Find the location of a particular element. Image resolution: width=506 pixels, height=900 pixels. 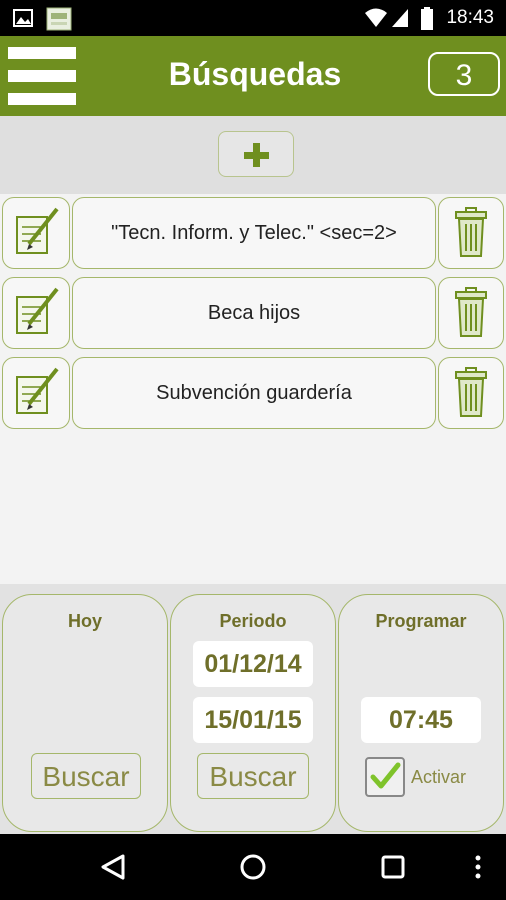

search-item-label: Beca hijos is located at coordinates (254, 313).